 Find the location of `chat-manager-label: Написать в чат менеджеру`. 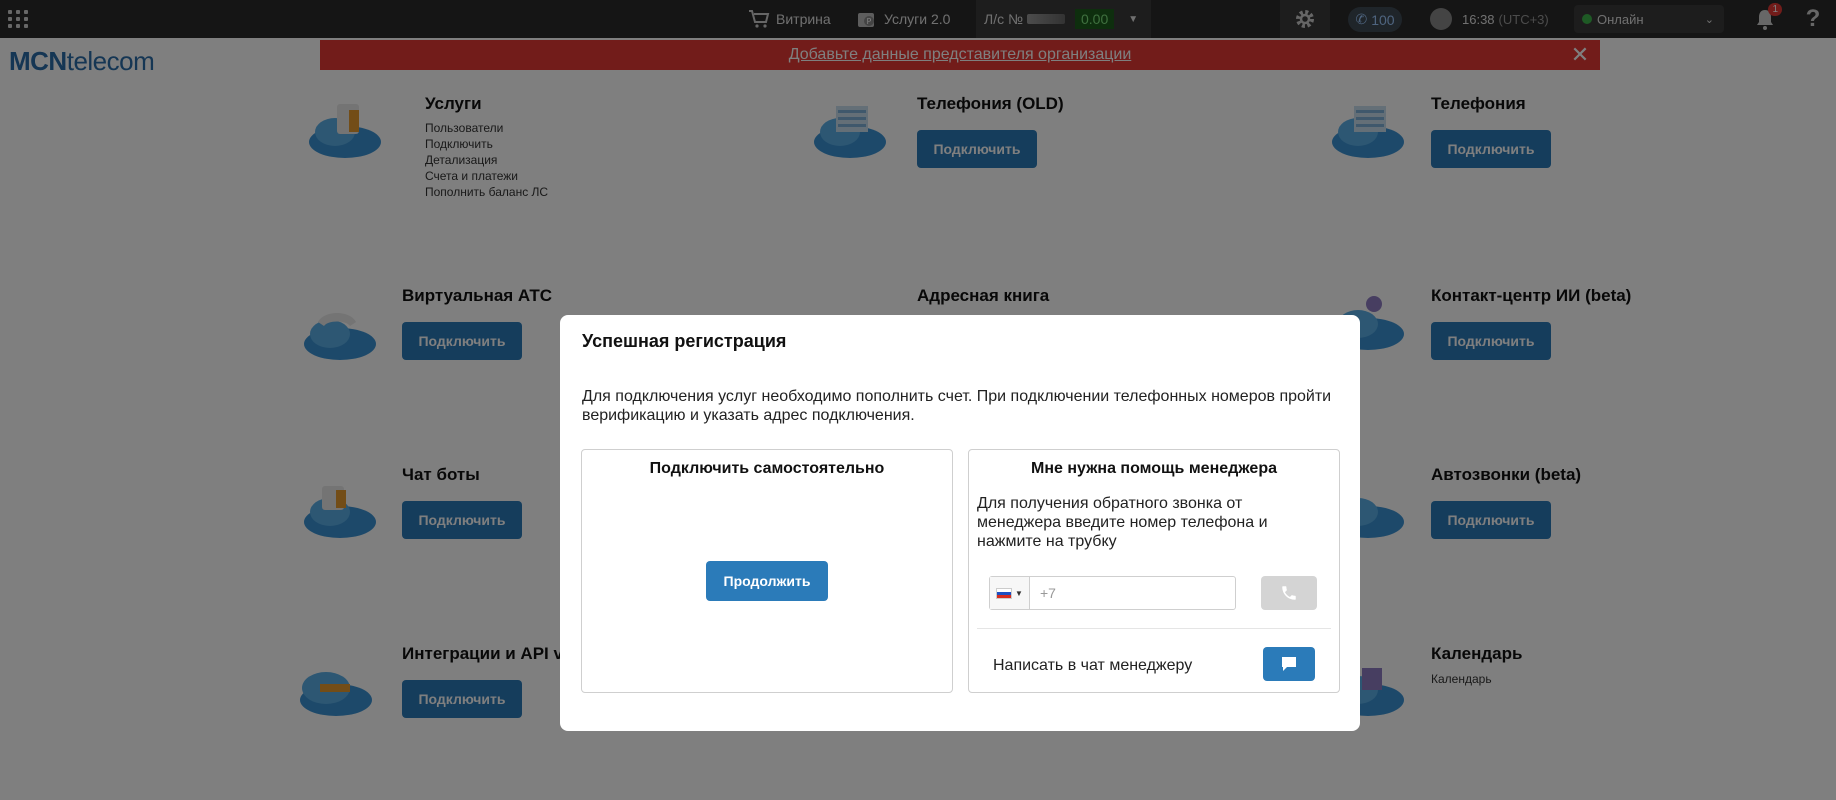

chat-manager-label: Написать в чат менеджеру is located at coordinates (1093, 665).